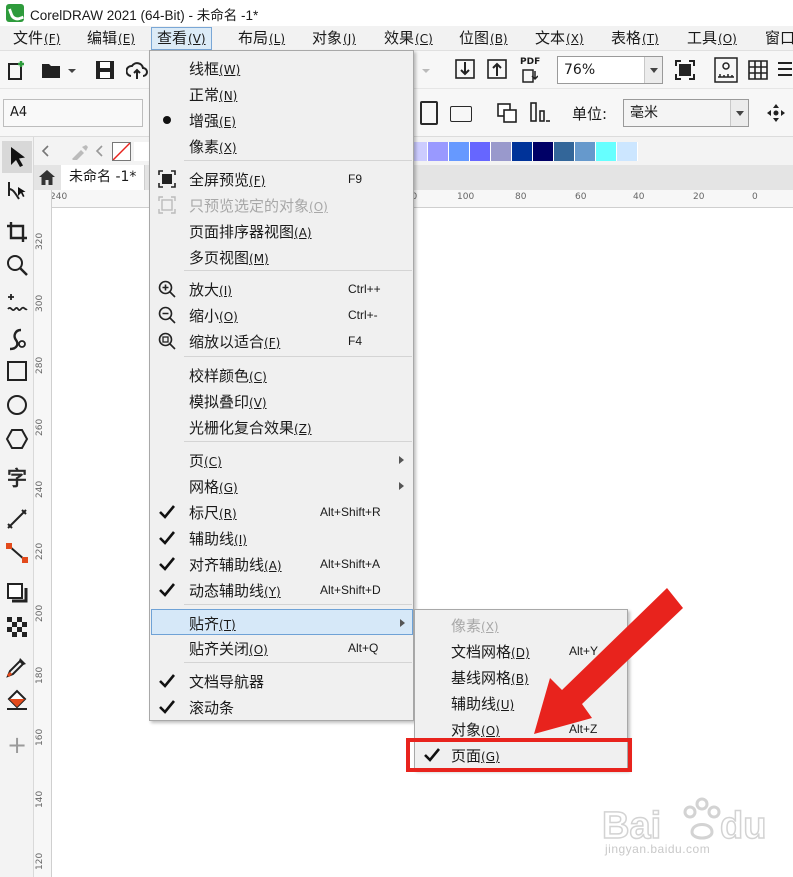  What do you see at coordinates (461, 114) in the screenshot?
I see `landscape-orientation-icon` at bounding box center [461, 114].